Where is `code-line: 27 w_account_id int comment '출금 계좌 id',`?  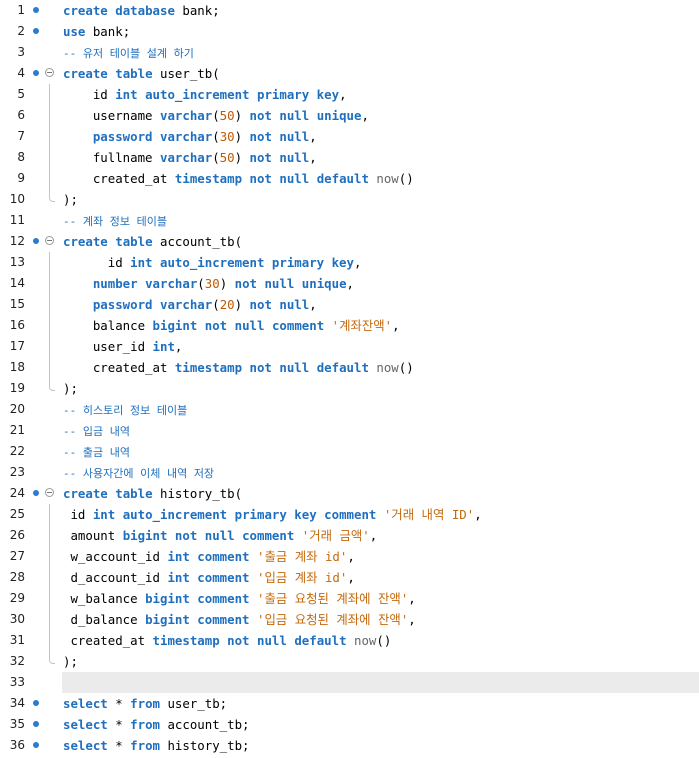 code-line: 27 w_account_id int comment '출금 계좌 id', is located at coordinates (349, 556).